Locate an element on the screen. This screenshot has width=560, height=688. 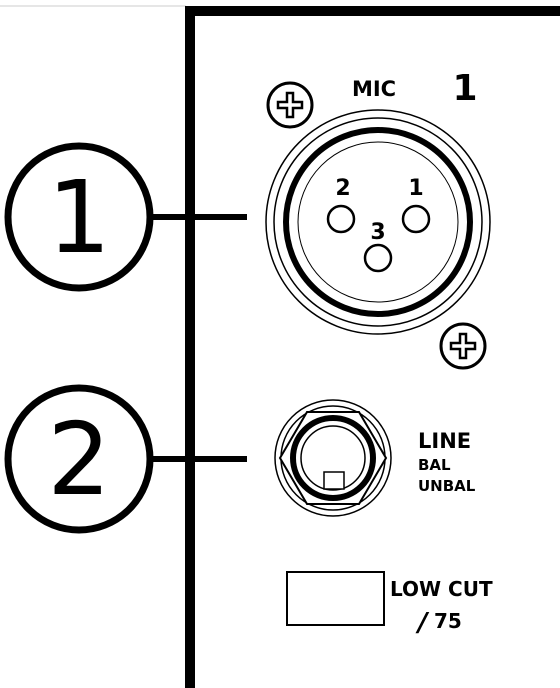
callout-2-number: 2 is located at coordinates (79, 459).